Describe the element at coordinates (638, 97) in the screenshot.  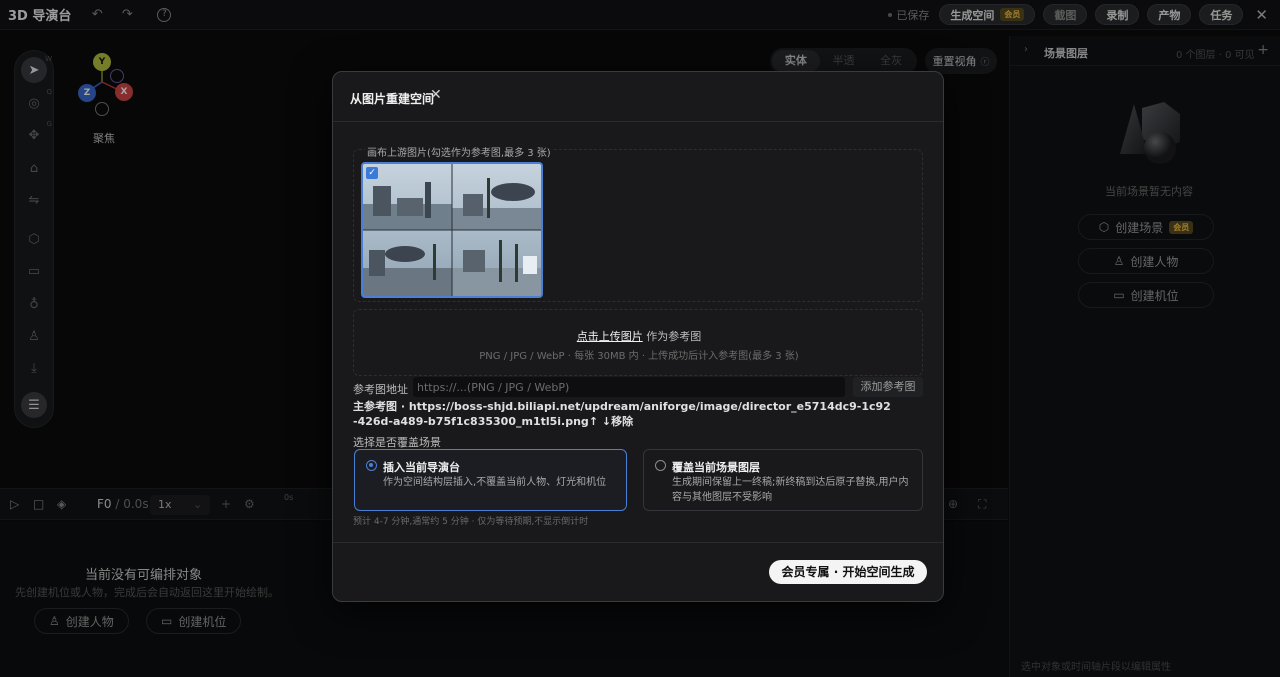
I see `dialog-header: 从图片重建空间 ✕` at that location.